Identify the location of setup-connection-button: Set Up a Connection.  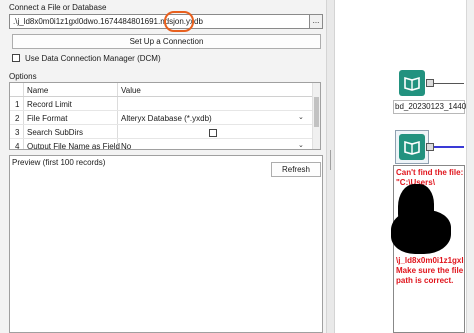
(166, 41).